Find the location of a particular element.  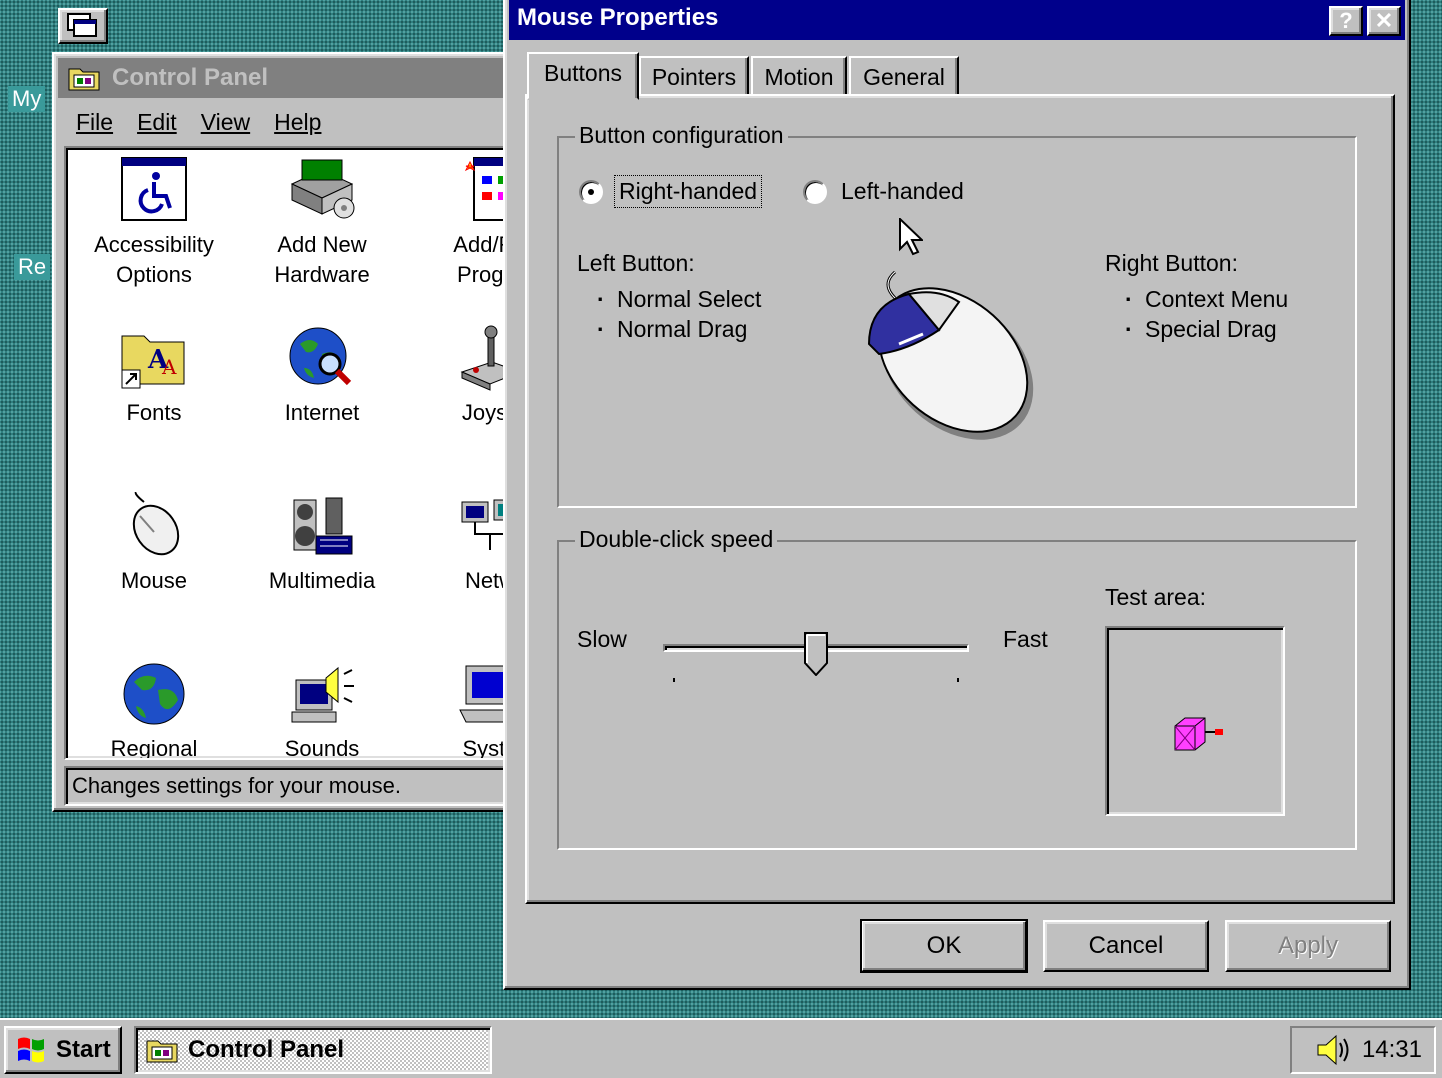

menu-view: View is located at coordinates (225, 122).